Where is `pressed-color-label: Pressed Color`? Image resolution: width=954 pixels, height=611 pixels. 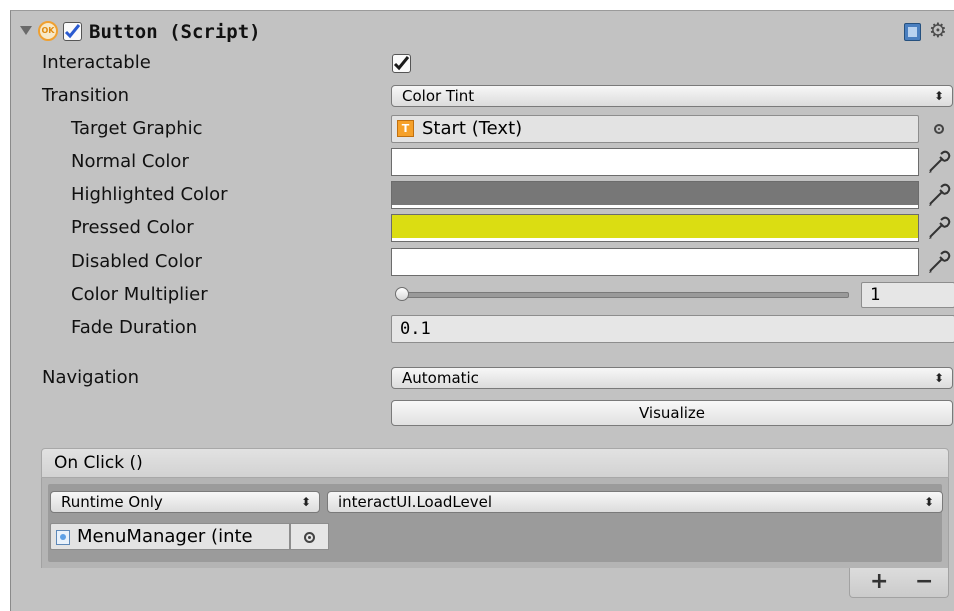
pressed-color-label: Pressed Color is located at coordinates (132, 227).